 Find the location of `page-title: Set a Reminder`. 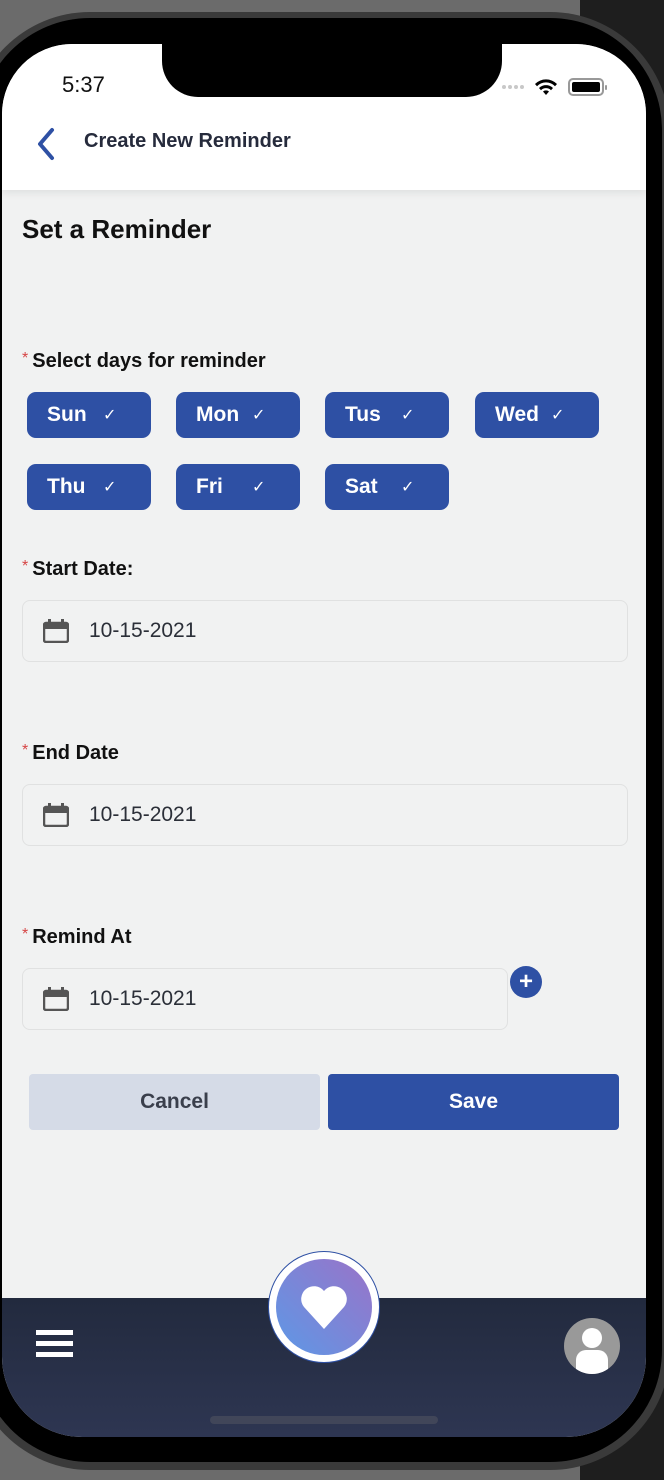

page-title: Set a Reminder is located at coordinates (117, 229).